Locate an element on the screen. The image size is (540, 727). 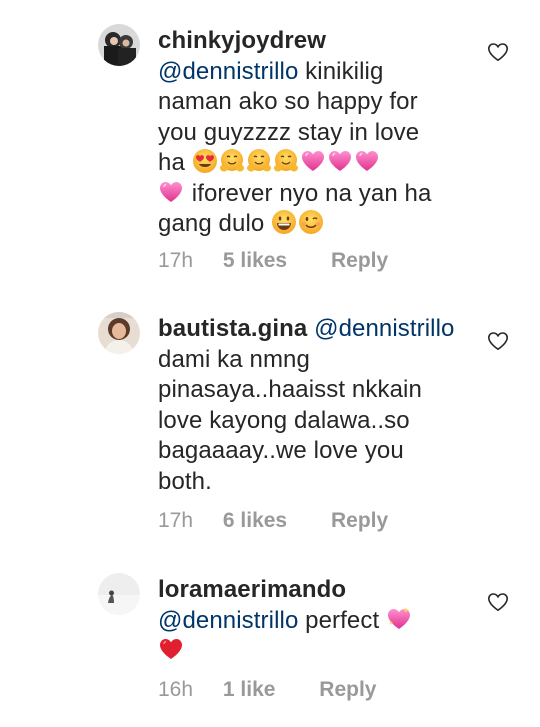
comment-text: you guyzzzz stay in love is located at coordinates (289, 132).